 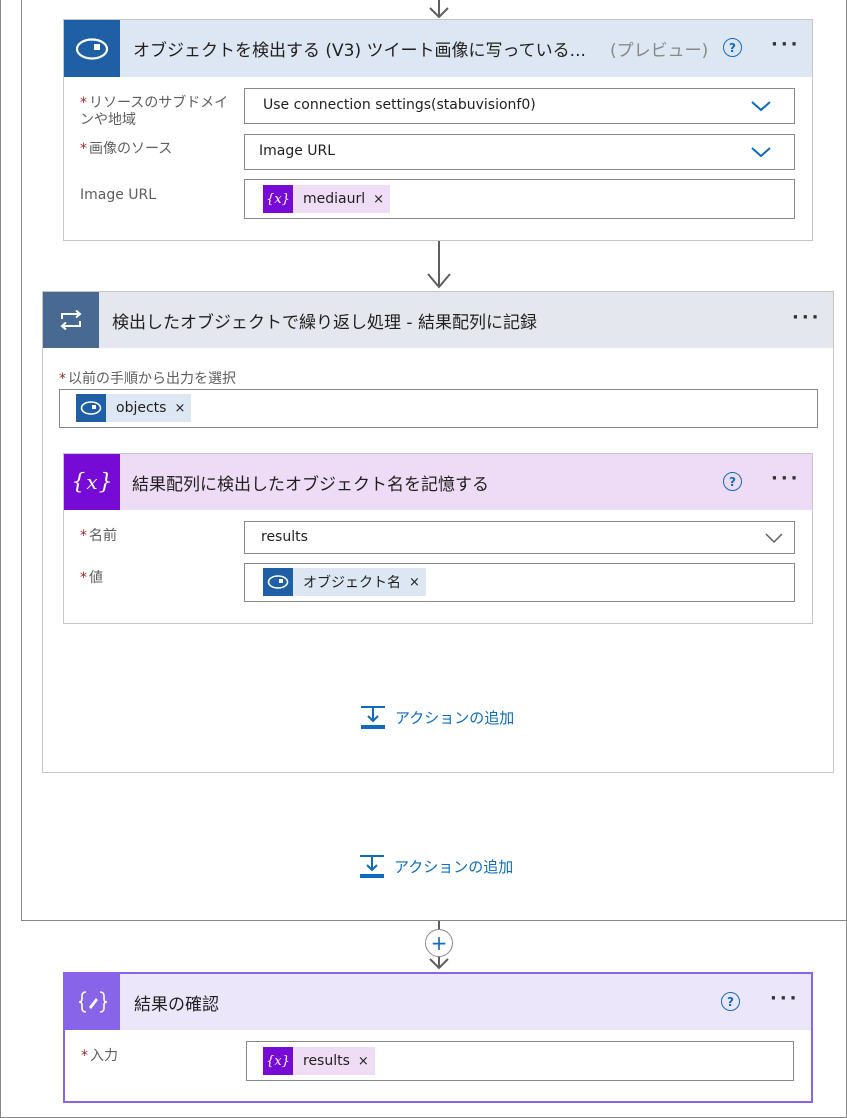 I want to click on subdomain-label: * リソースのサブドメイ ンや地域, so click(x=154, y=111).